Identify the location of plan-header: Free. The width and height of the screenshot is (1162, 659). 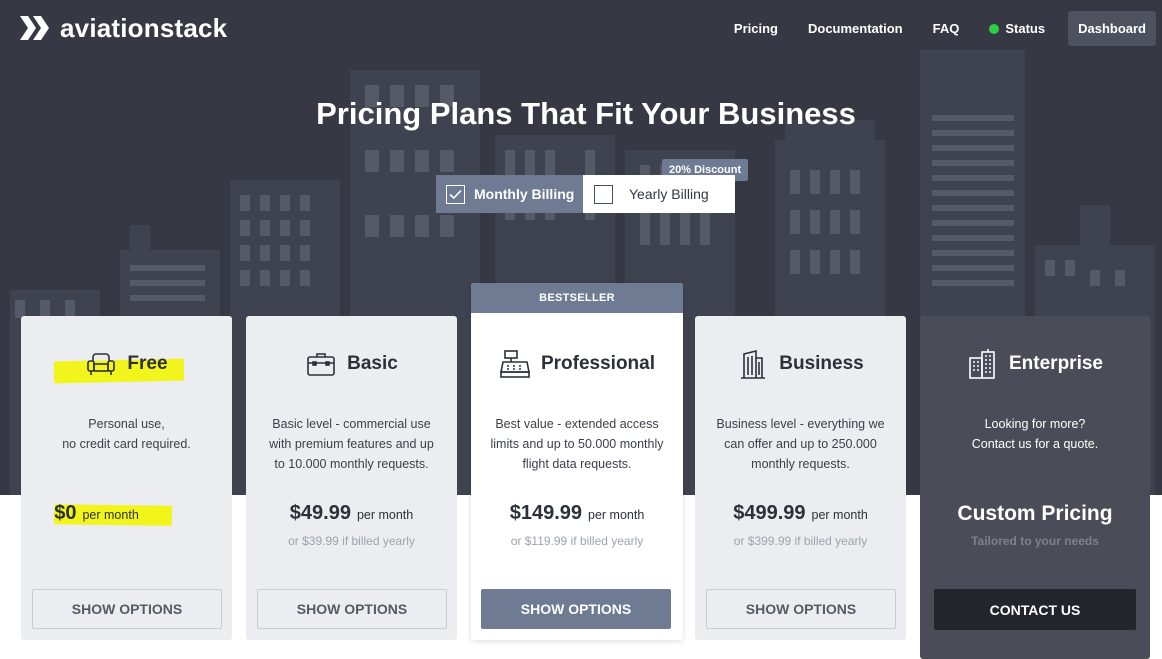
(126, 364).